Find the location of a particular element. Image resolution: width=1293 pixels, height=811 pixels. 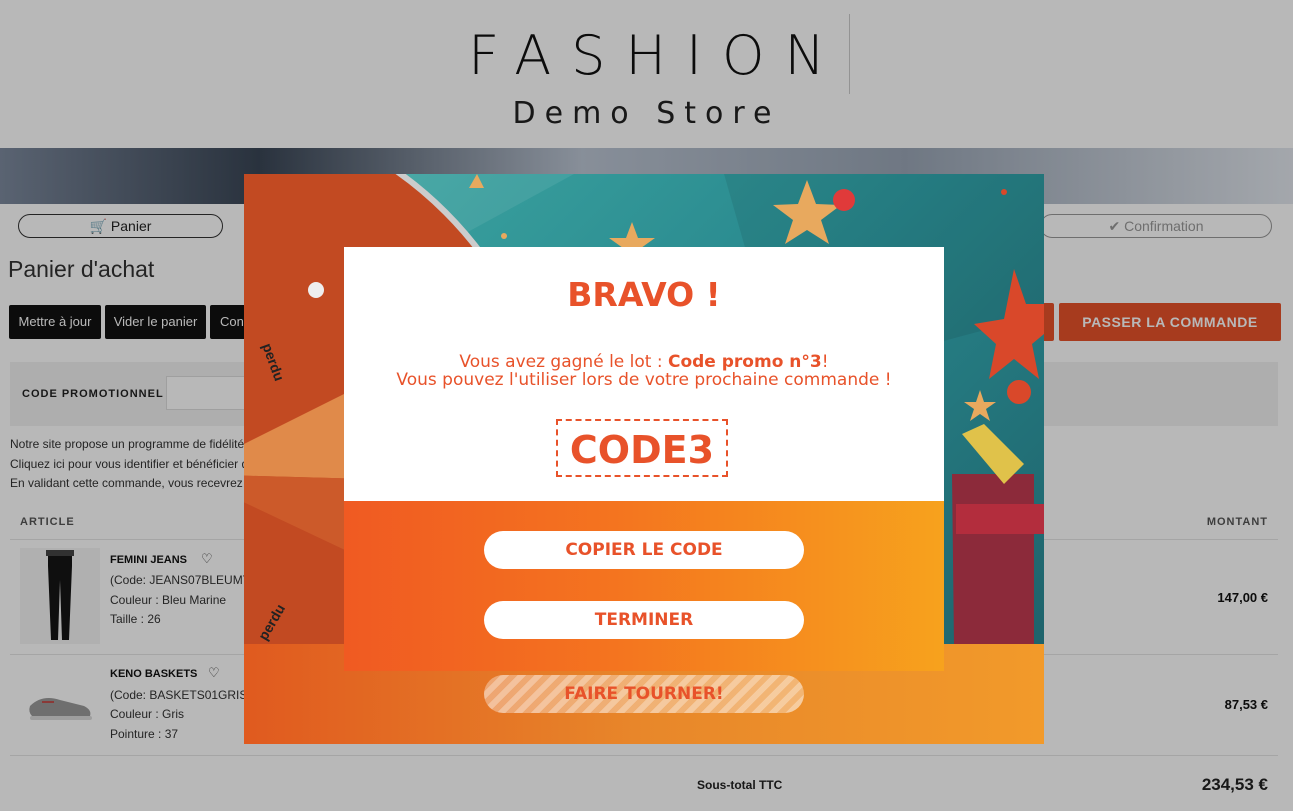

prize-name: Code promo n°3 is located at coordinates (744, 362).